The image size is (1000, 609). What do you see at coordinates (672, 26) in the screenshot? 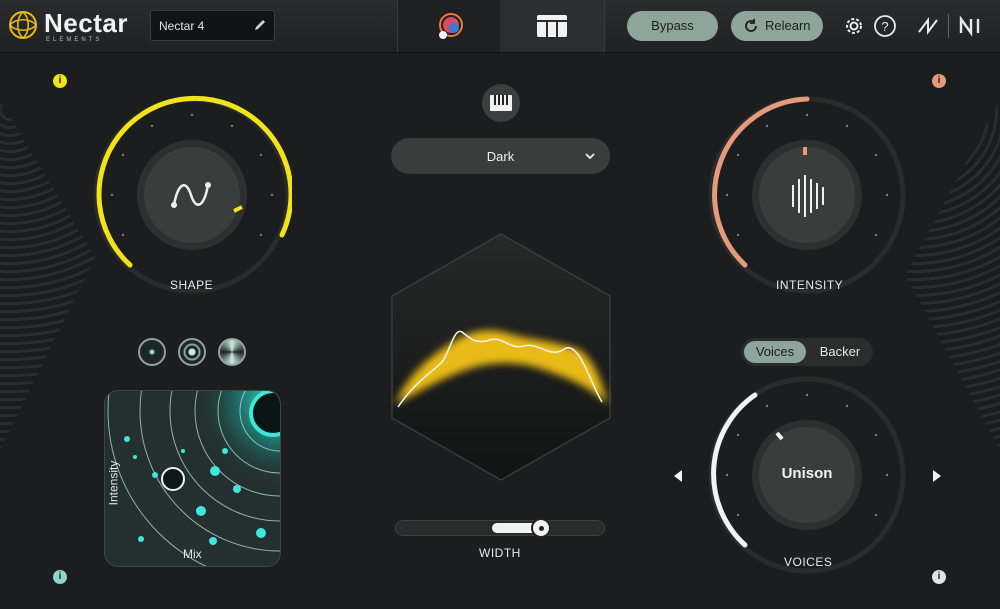
I see `bypass-button: Bypass` at bounding box center [672, 26].